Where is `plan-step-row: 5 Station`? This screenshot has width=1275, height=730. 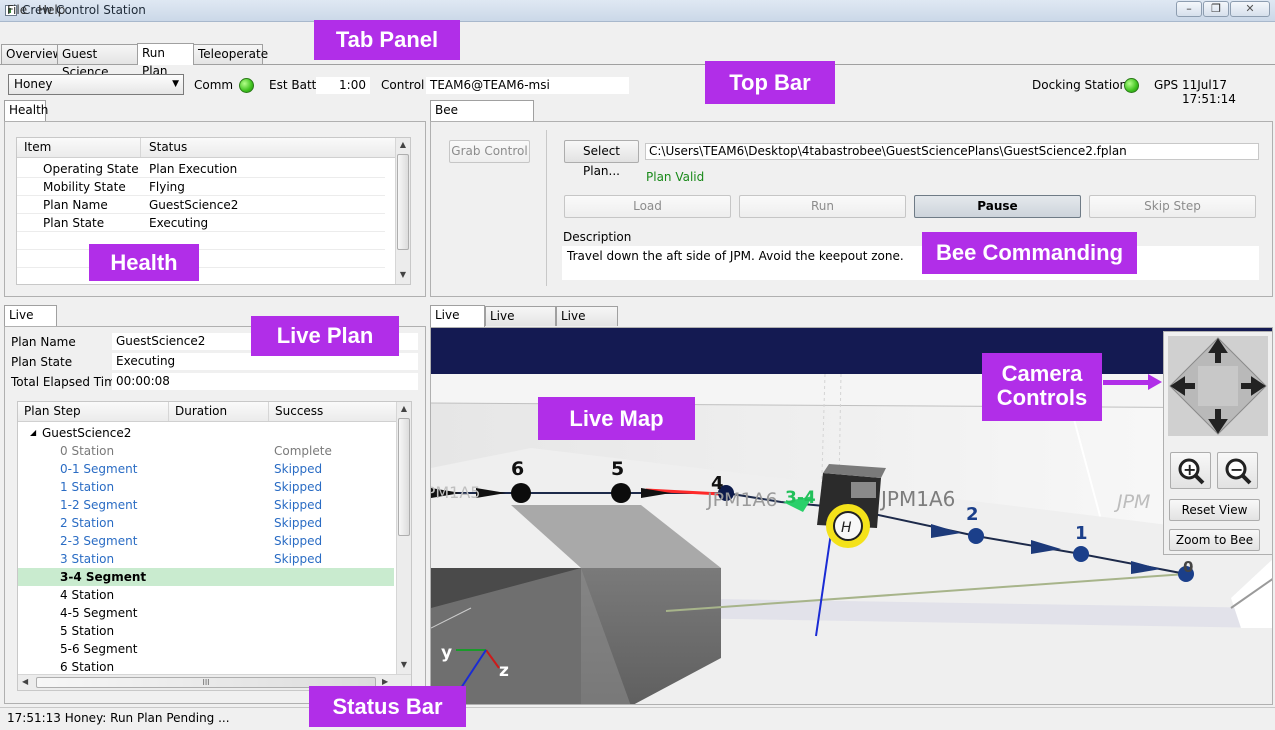 plan-step-row: 5 Station is located at coordinates (206, 631).